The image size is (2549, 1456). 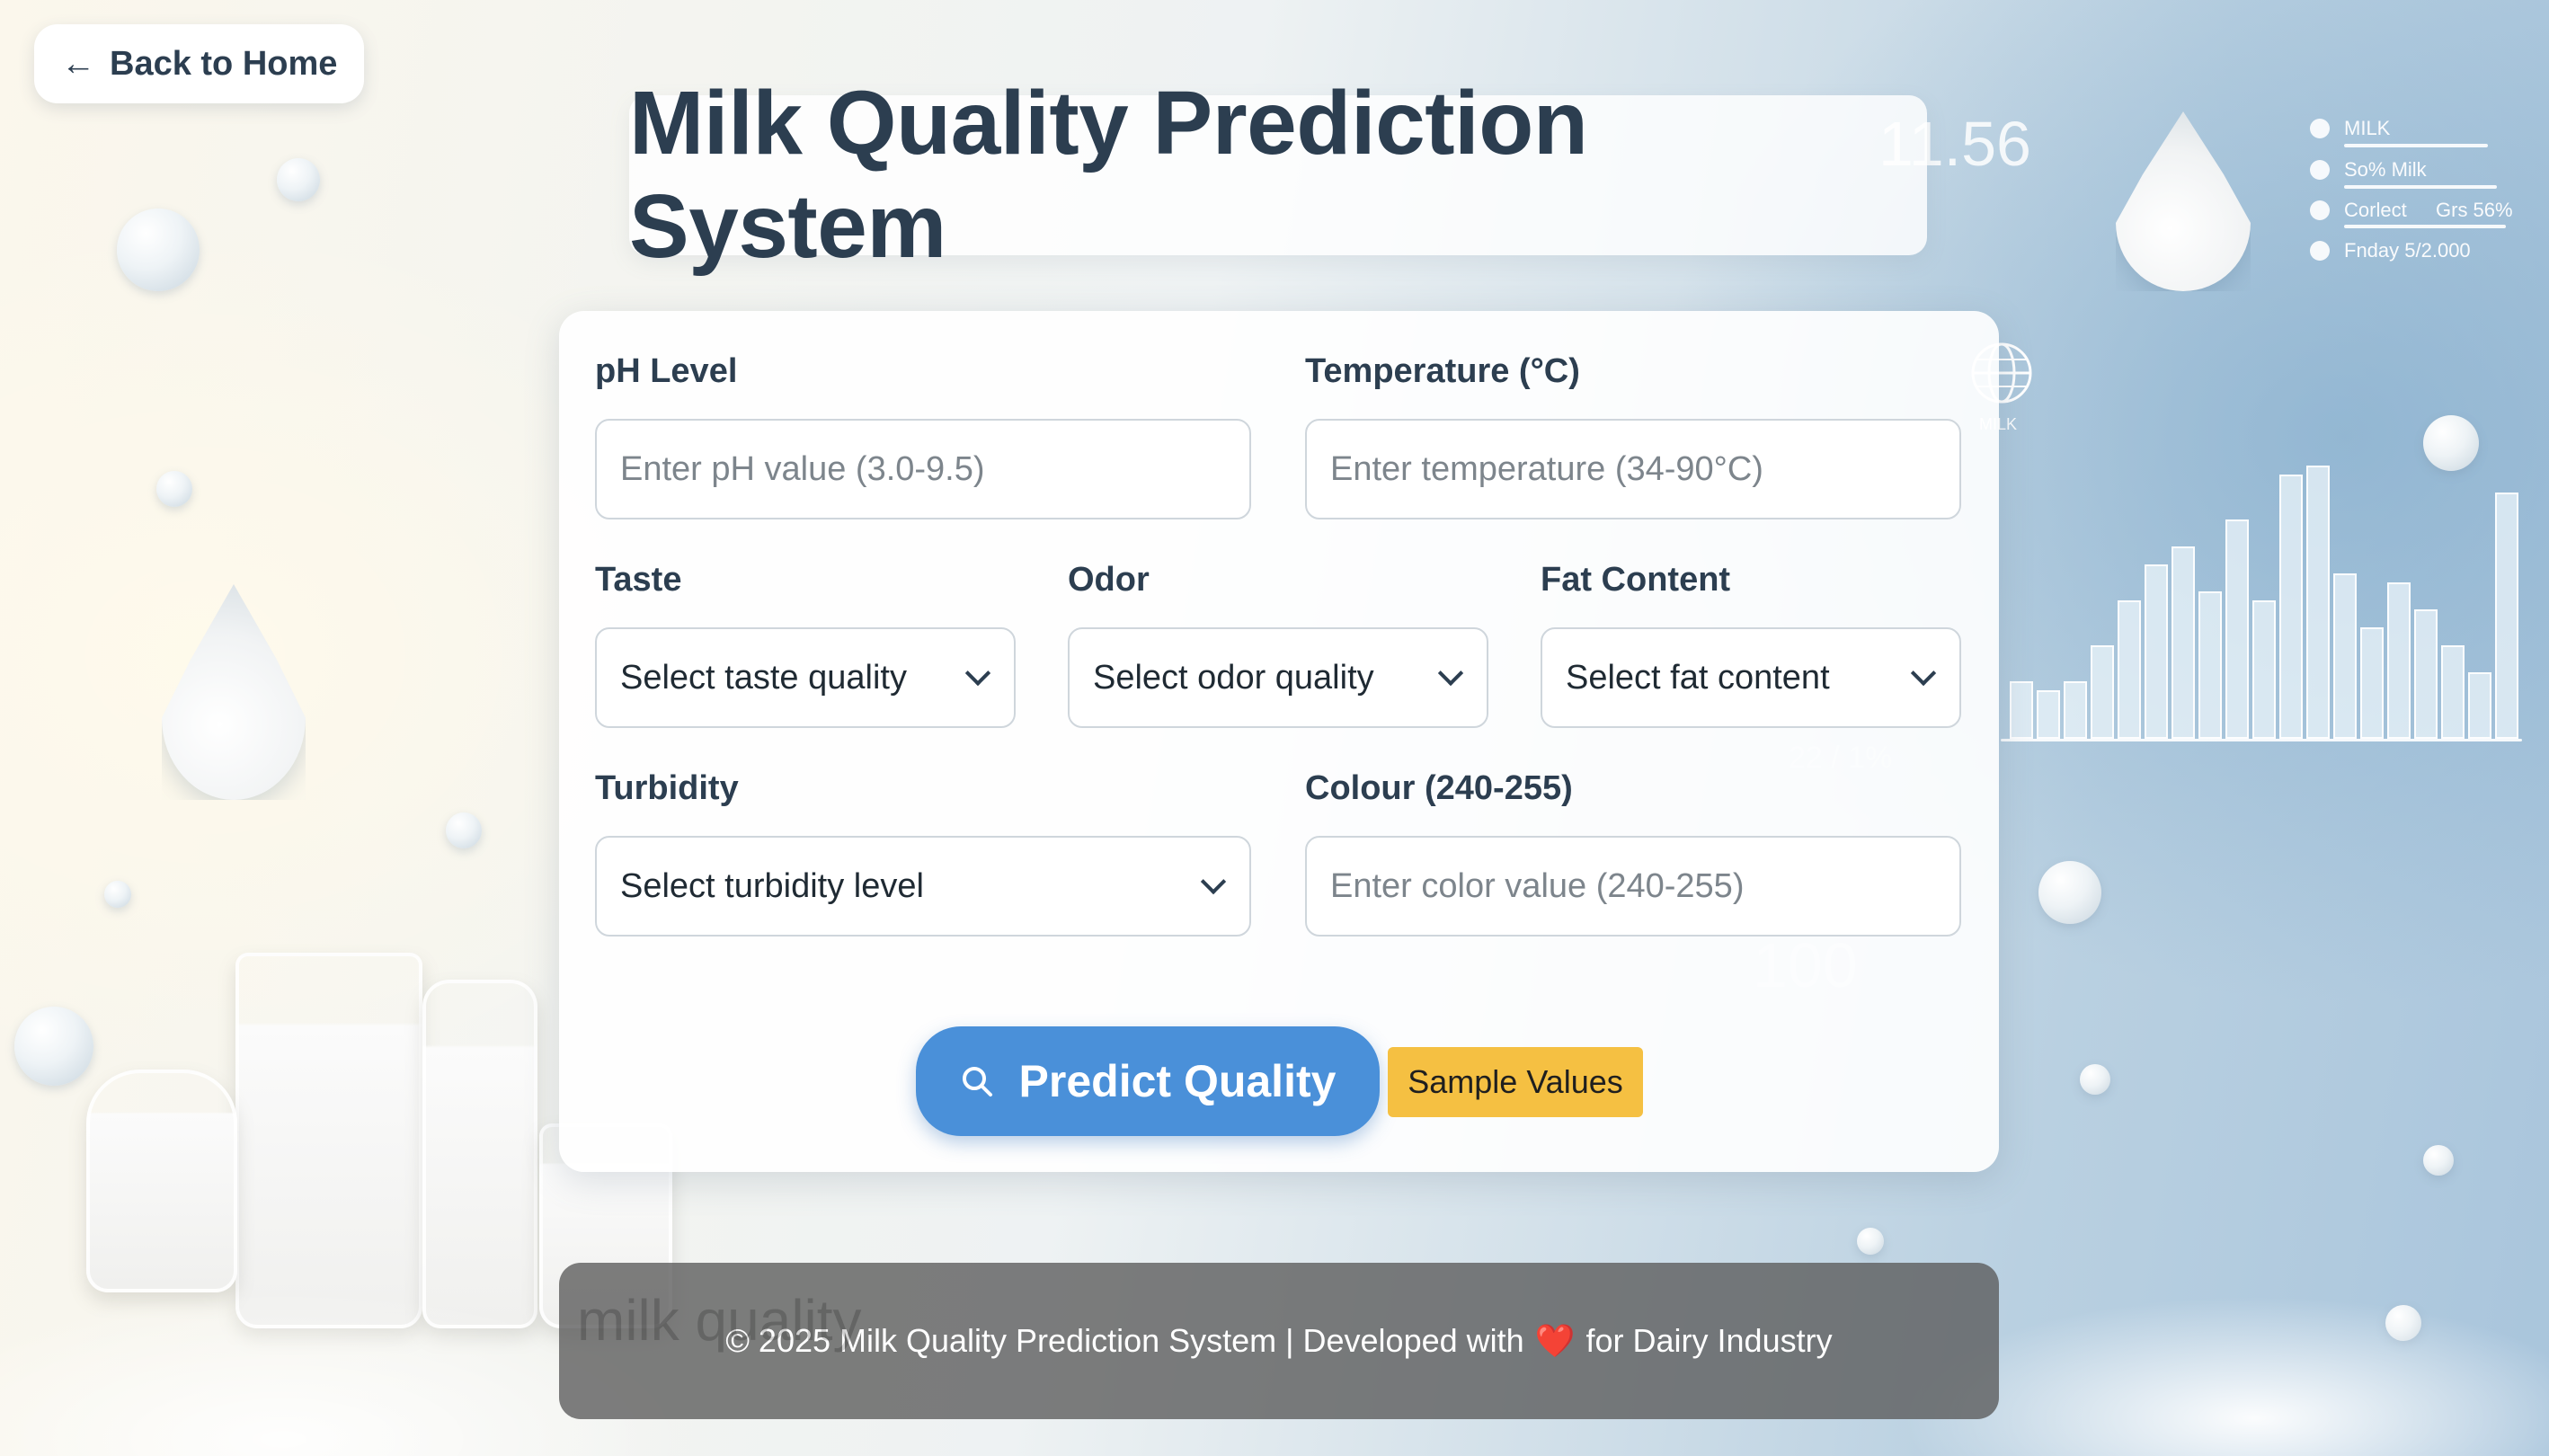 I want to click on left-arrow-icon: ←, so click(x=78, y=64).